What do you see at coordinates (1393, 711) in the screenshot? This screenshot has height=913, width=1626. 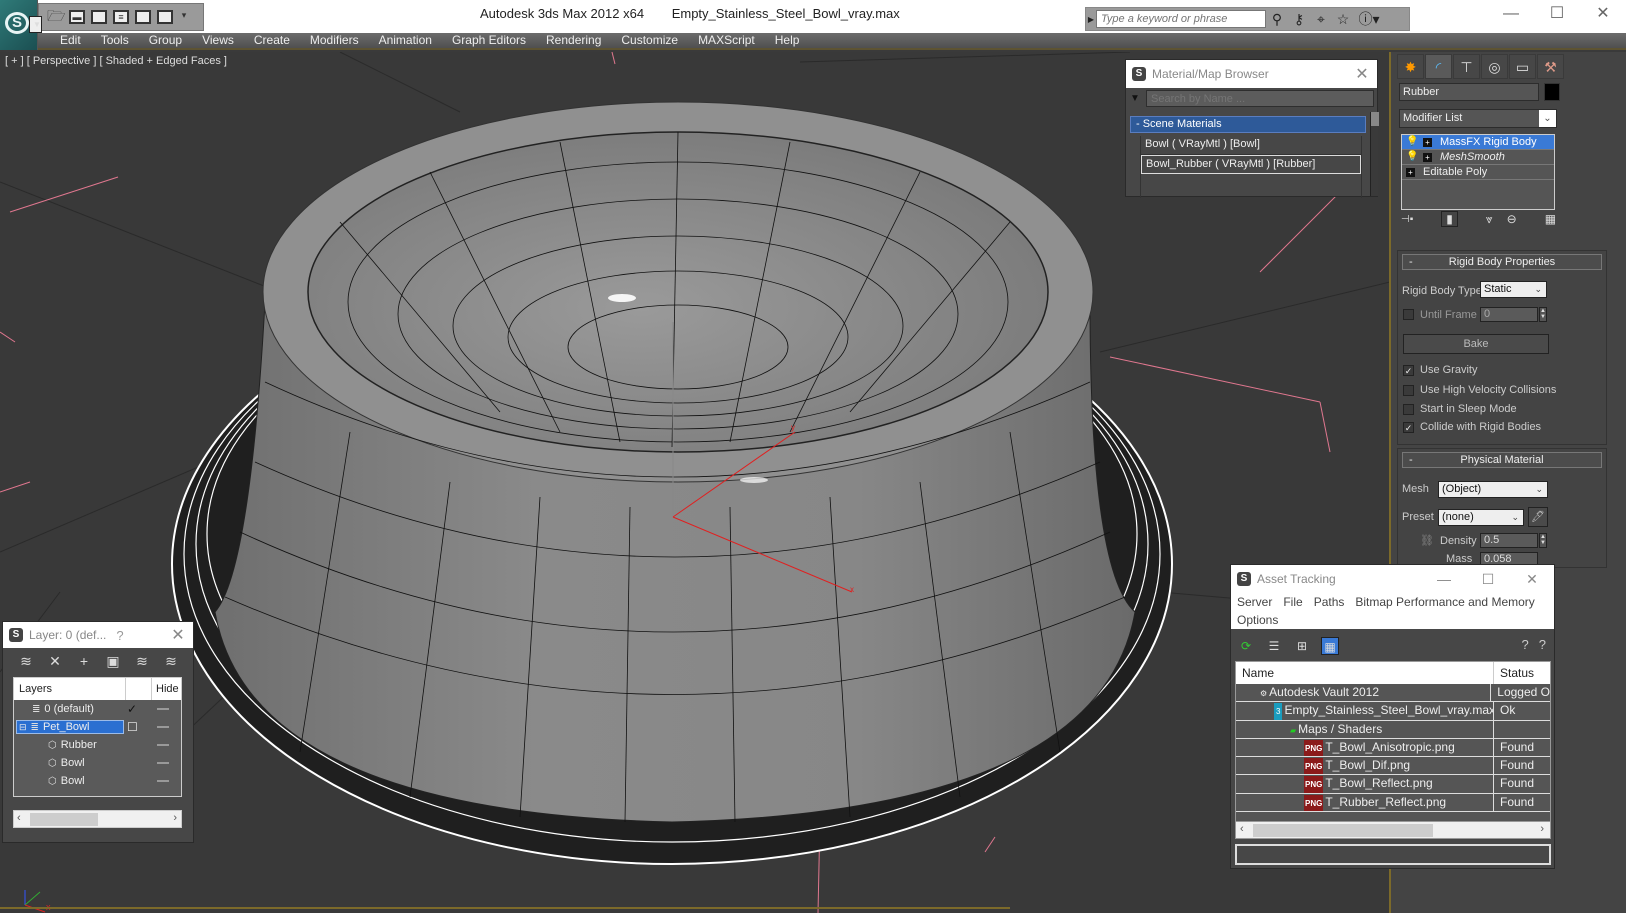 I see `asset-row: 3 Empty_Stainless_Steel_Bowl_vray.max Ok` at bounding box center [1393, 711].